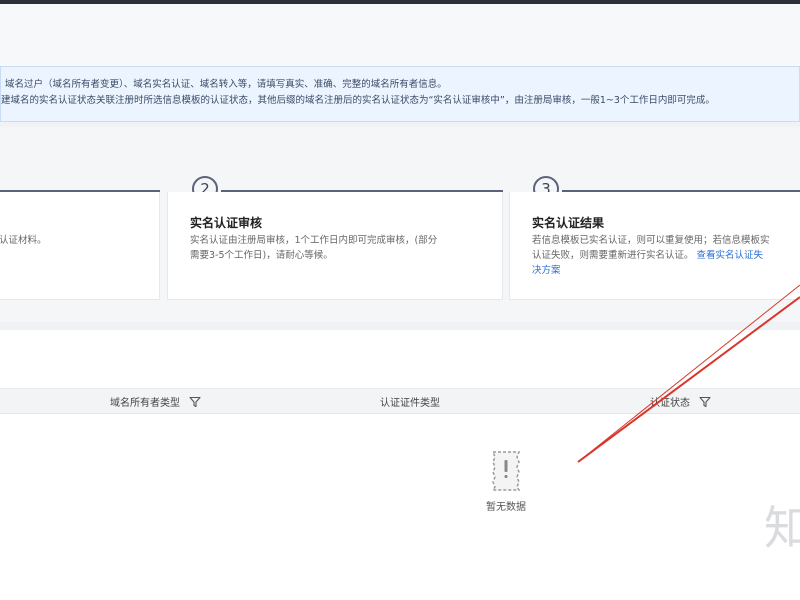 The width and height of the screenshot is (800, 600). I want to click on column-label: 认证状态, so click(670, 403).